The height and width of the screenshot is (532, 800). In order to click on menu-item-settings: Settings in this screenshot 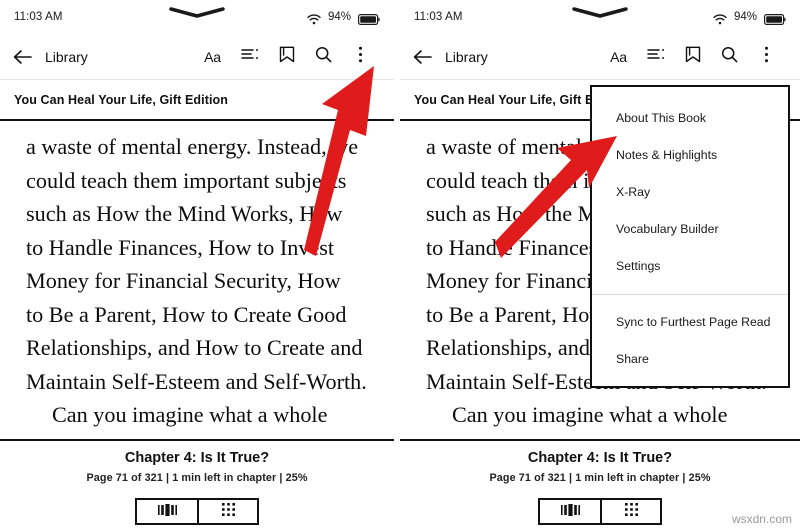, I will do `click(690, 265)`.